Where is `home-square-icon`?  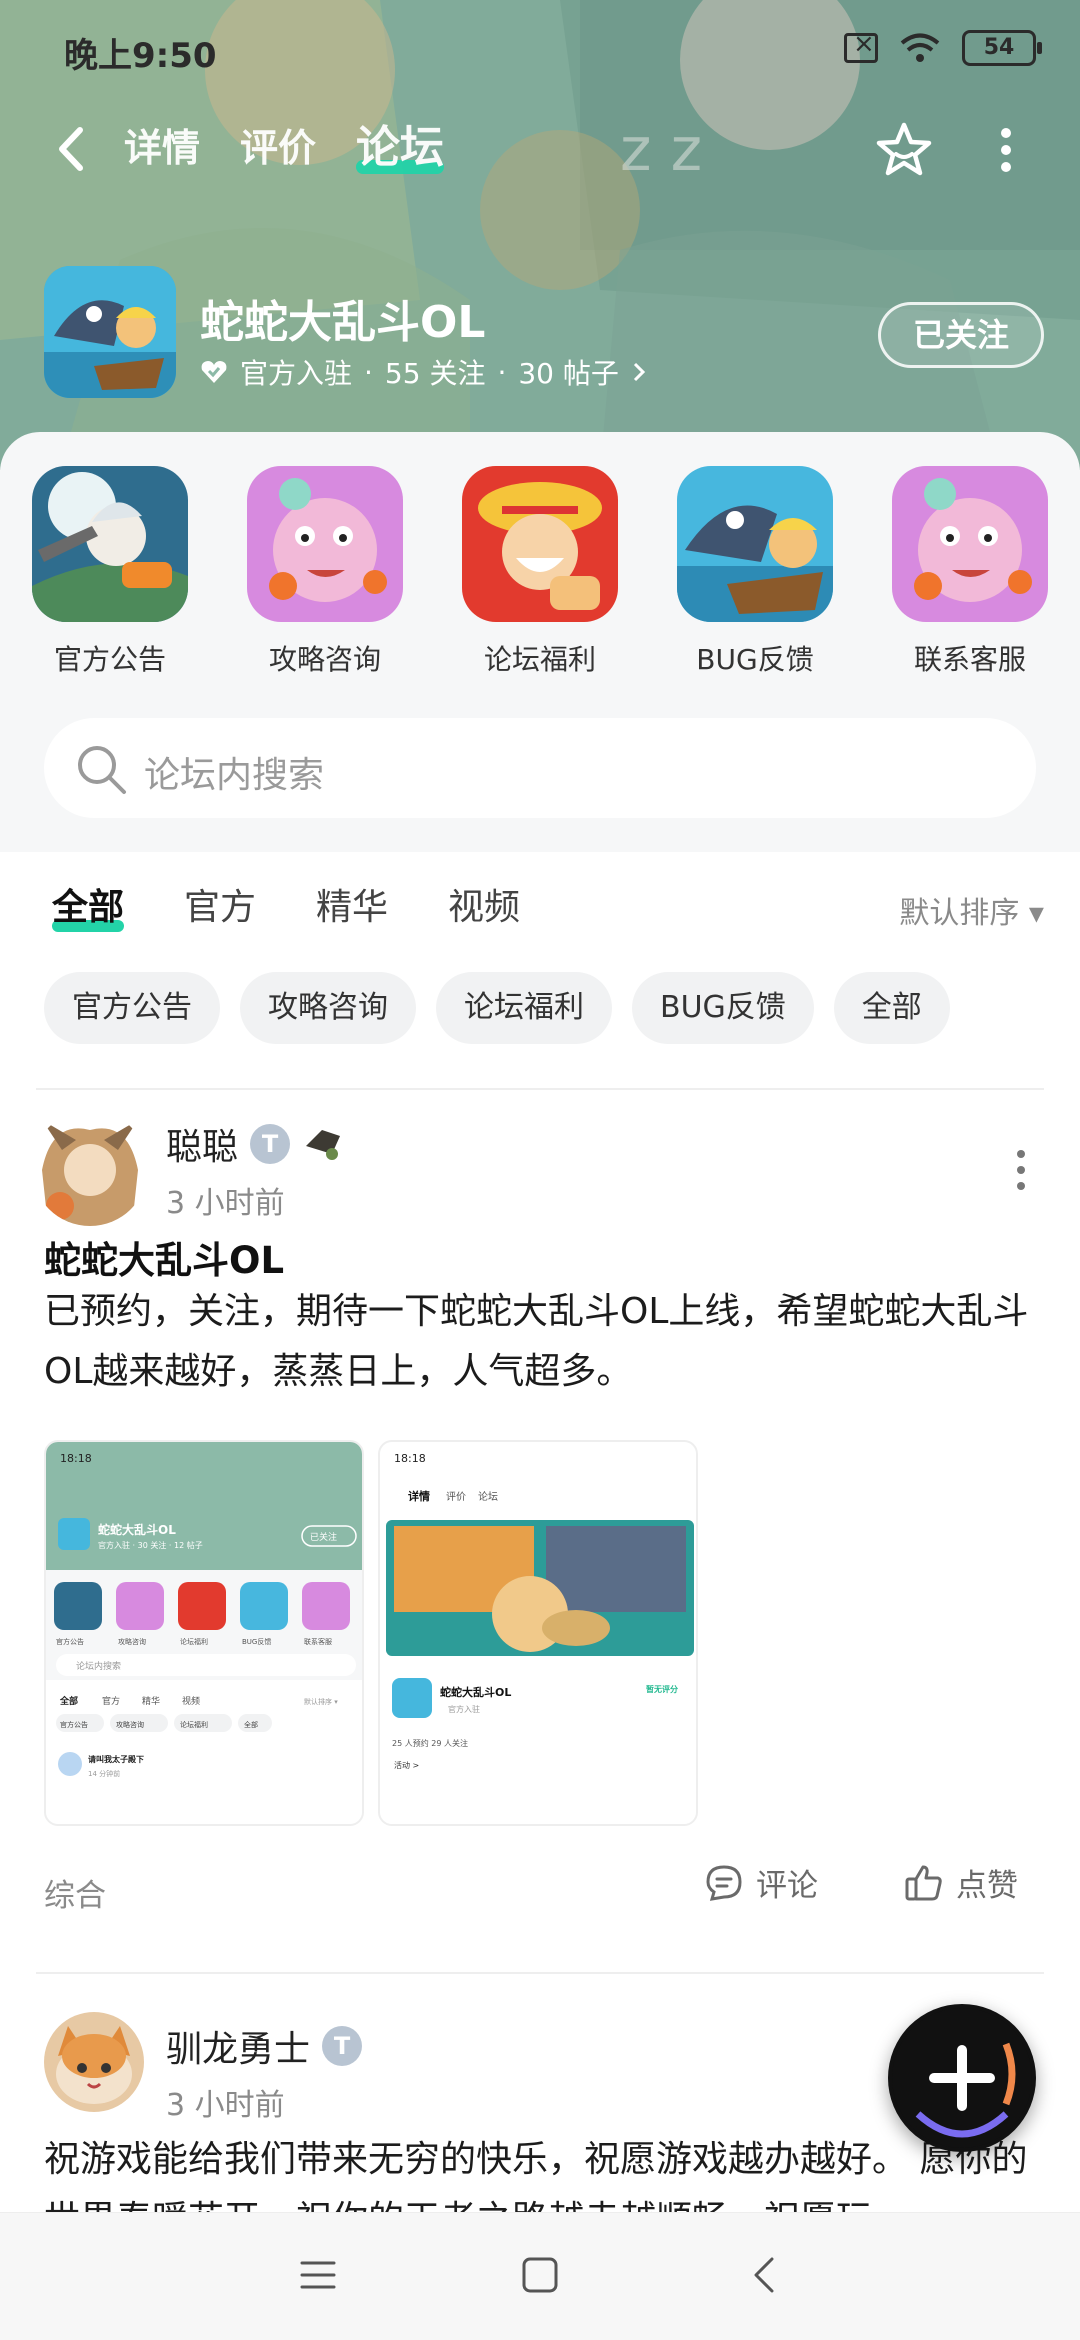 home-square-icon is located at coordinates (540, 2275).